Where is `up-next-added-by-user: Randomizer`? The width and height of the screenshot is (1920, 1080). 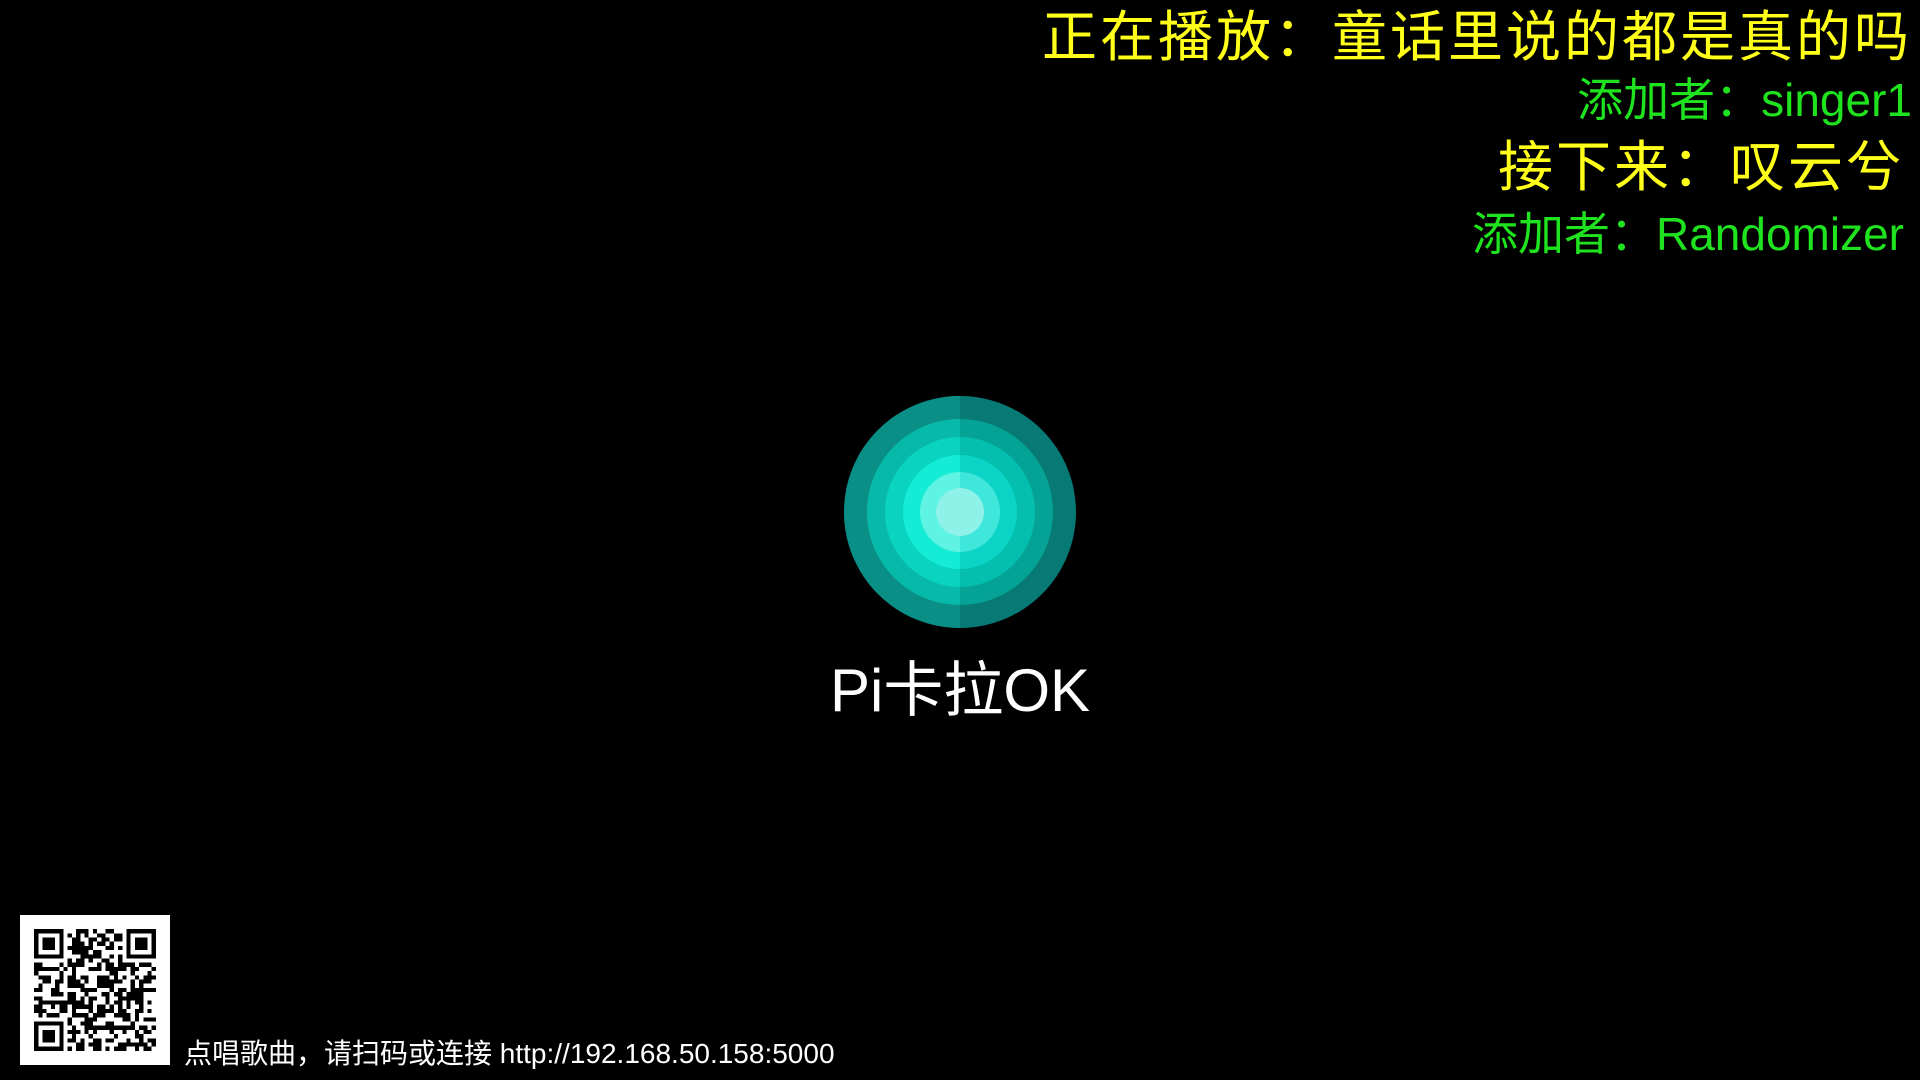
up-next-added-by-user: Randomizer is located at coordinates (1780, 234).